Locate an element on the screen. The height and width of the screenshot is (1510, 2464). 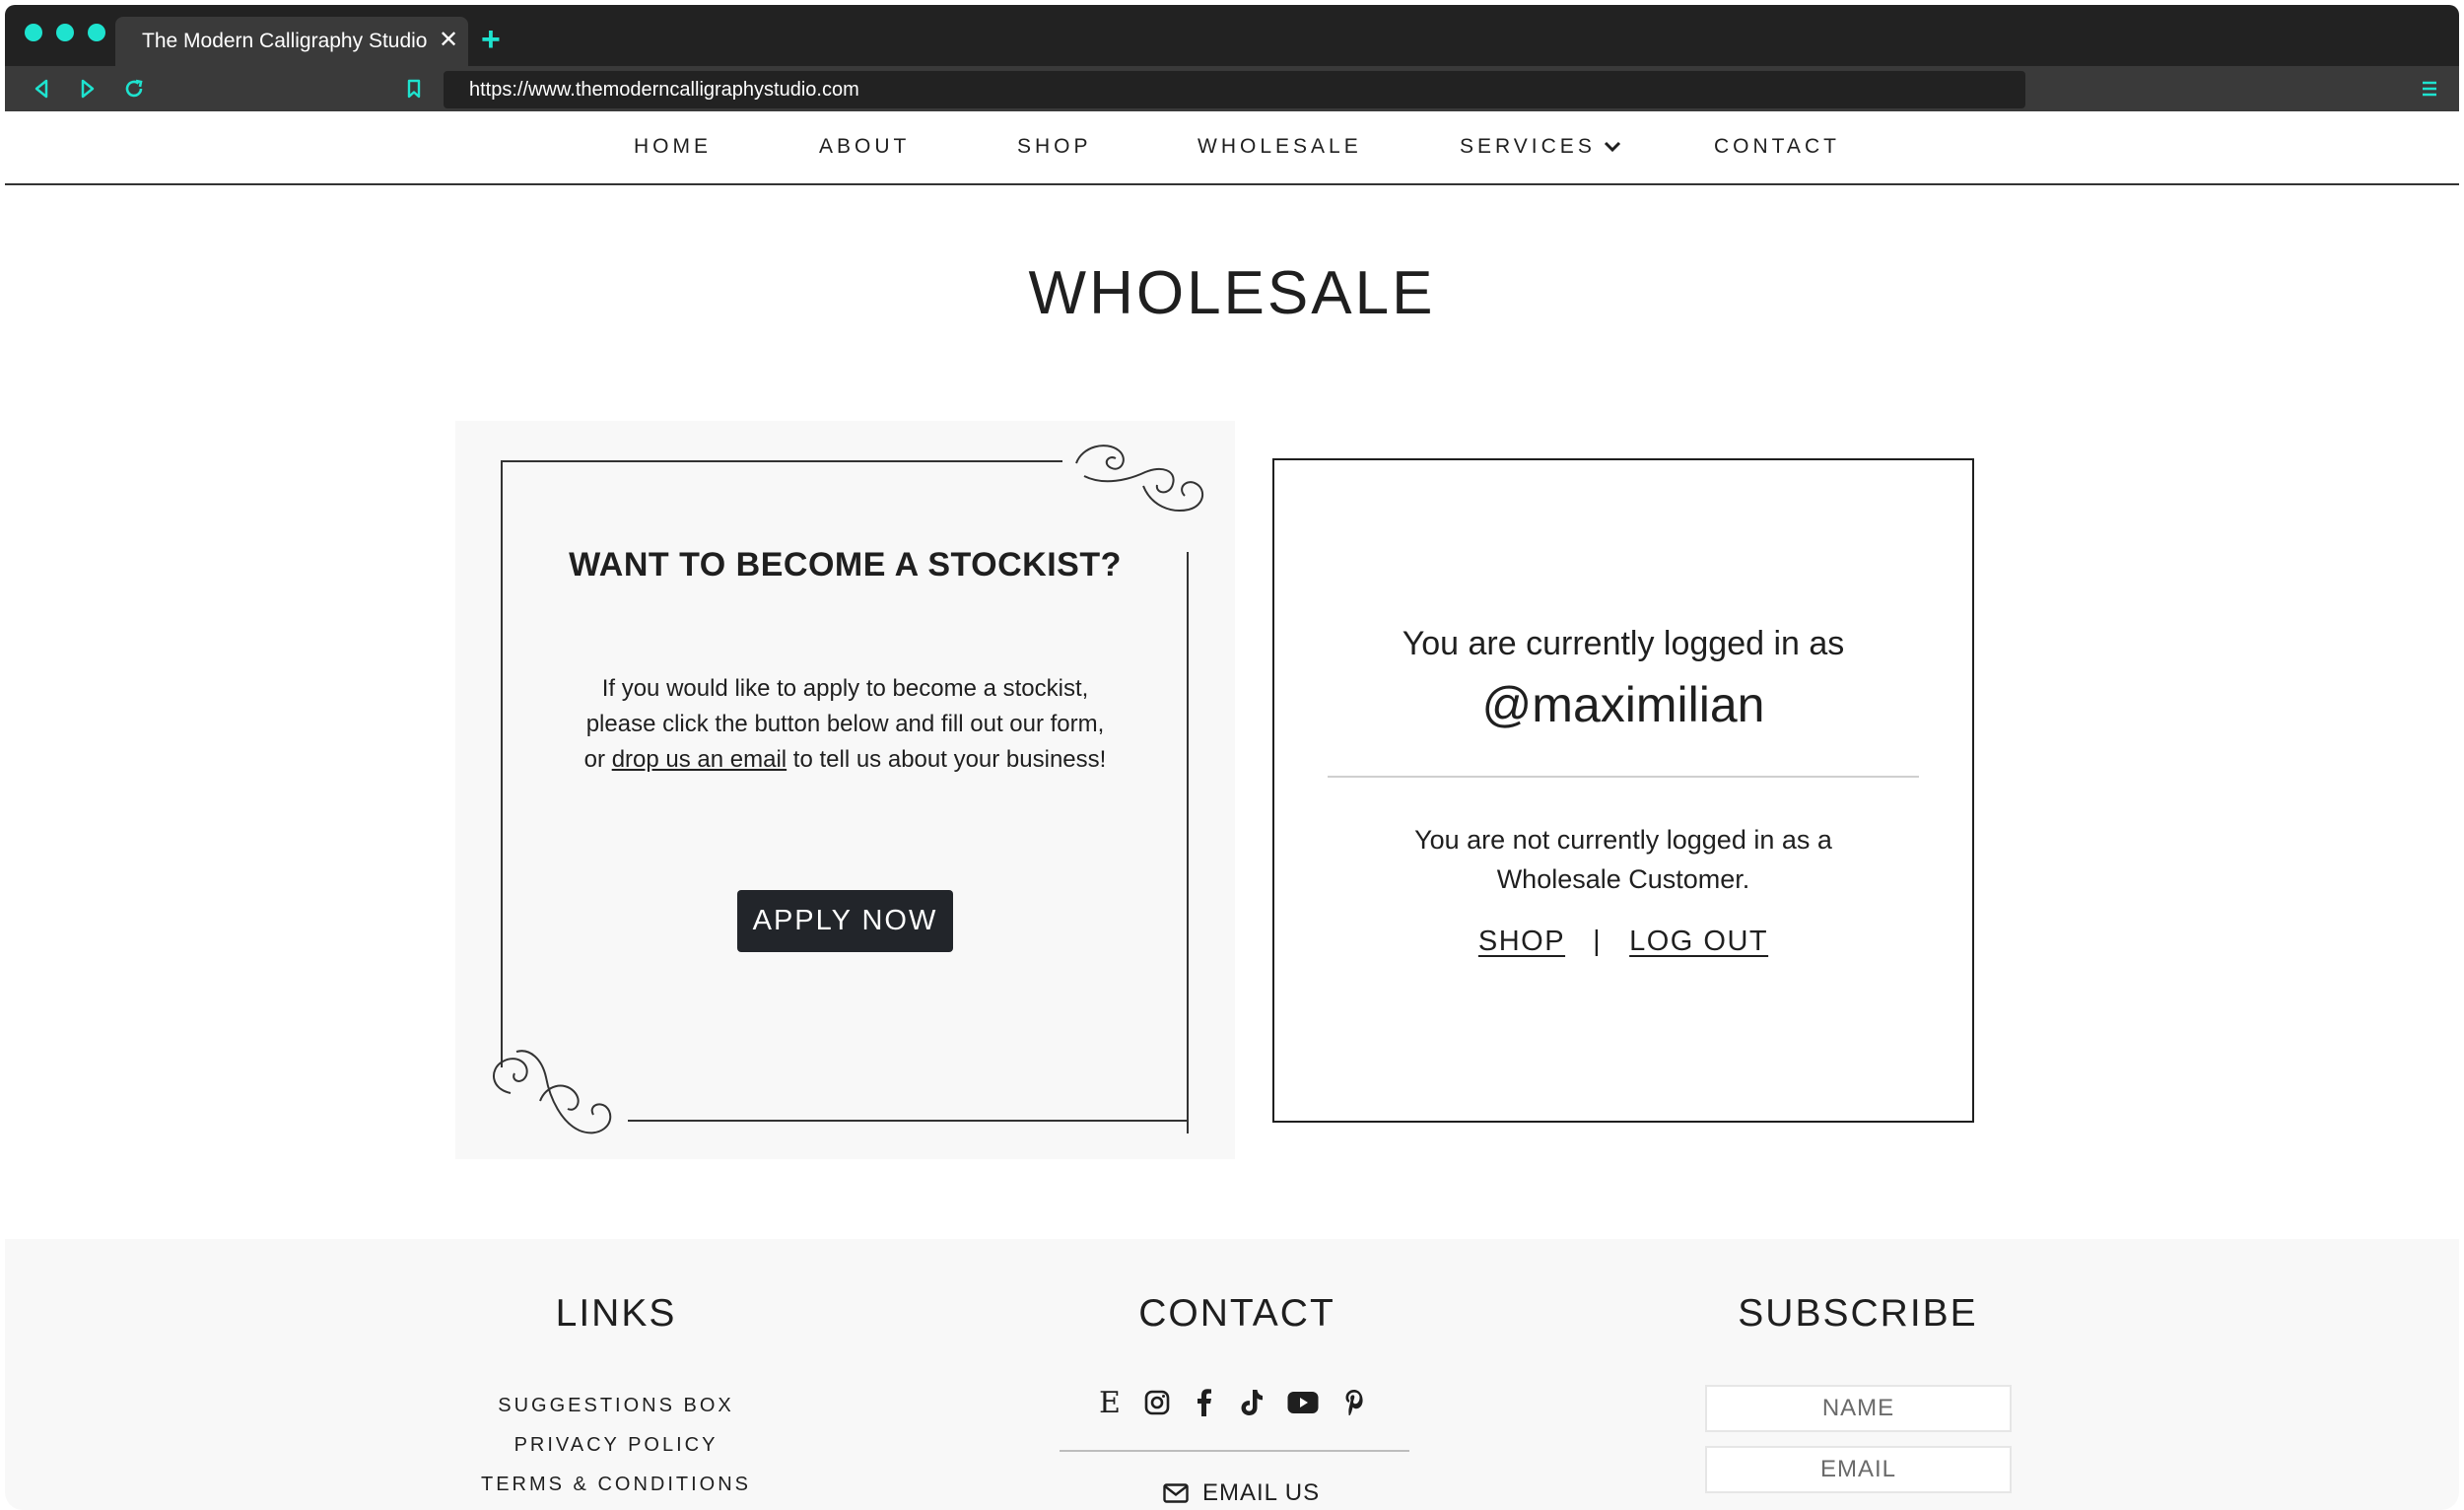
bookmark-icon is located at coordinates (414, 88).